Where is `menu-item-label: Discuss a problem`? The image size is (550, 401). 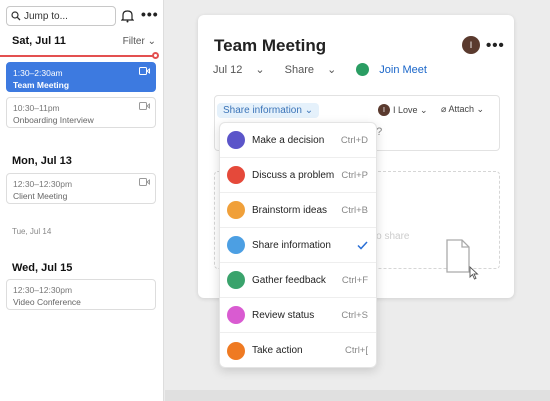 menu-item-label: Discuss a problem is located at coordinates (293, 175).